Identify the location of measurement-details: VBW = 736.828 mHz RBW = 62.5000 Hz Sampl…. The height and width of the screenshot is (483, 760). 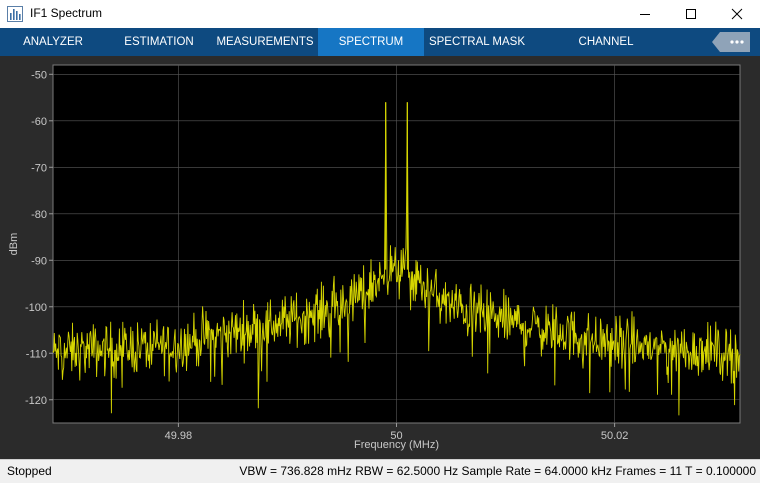
(497, 471).